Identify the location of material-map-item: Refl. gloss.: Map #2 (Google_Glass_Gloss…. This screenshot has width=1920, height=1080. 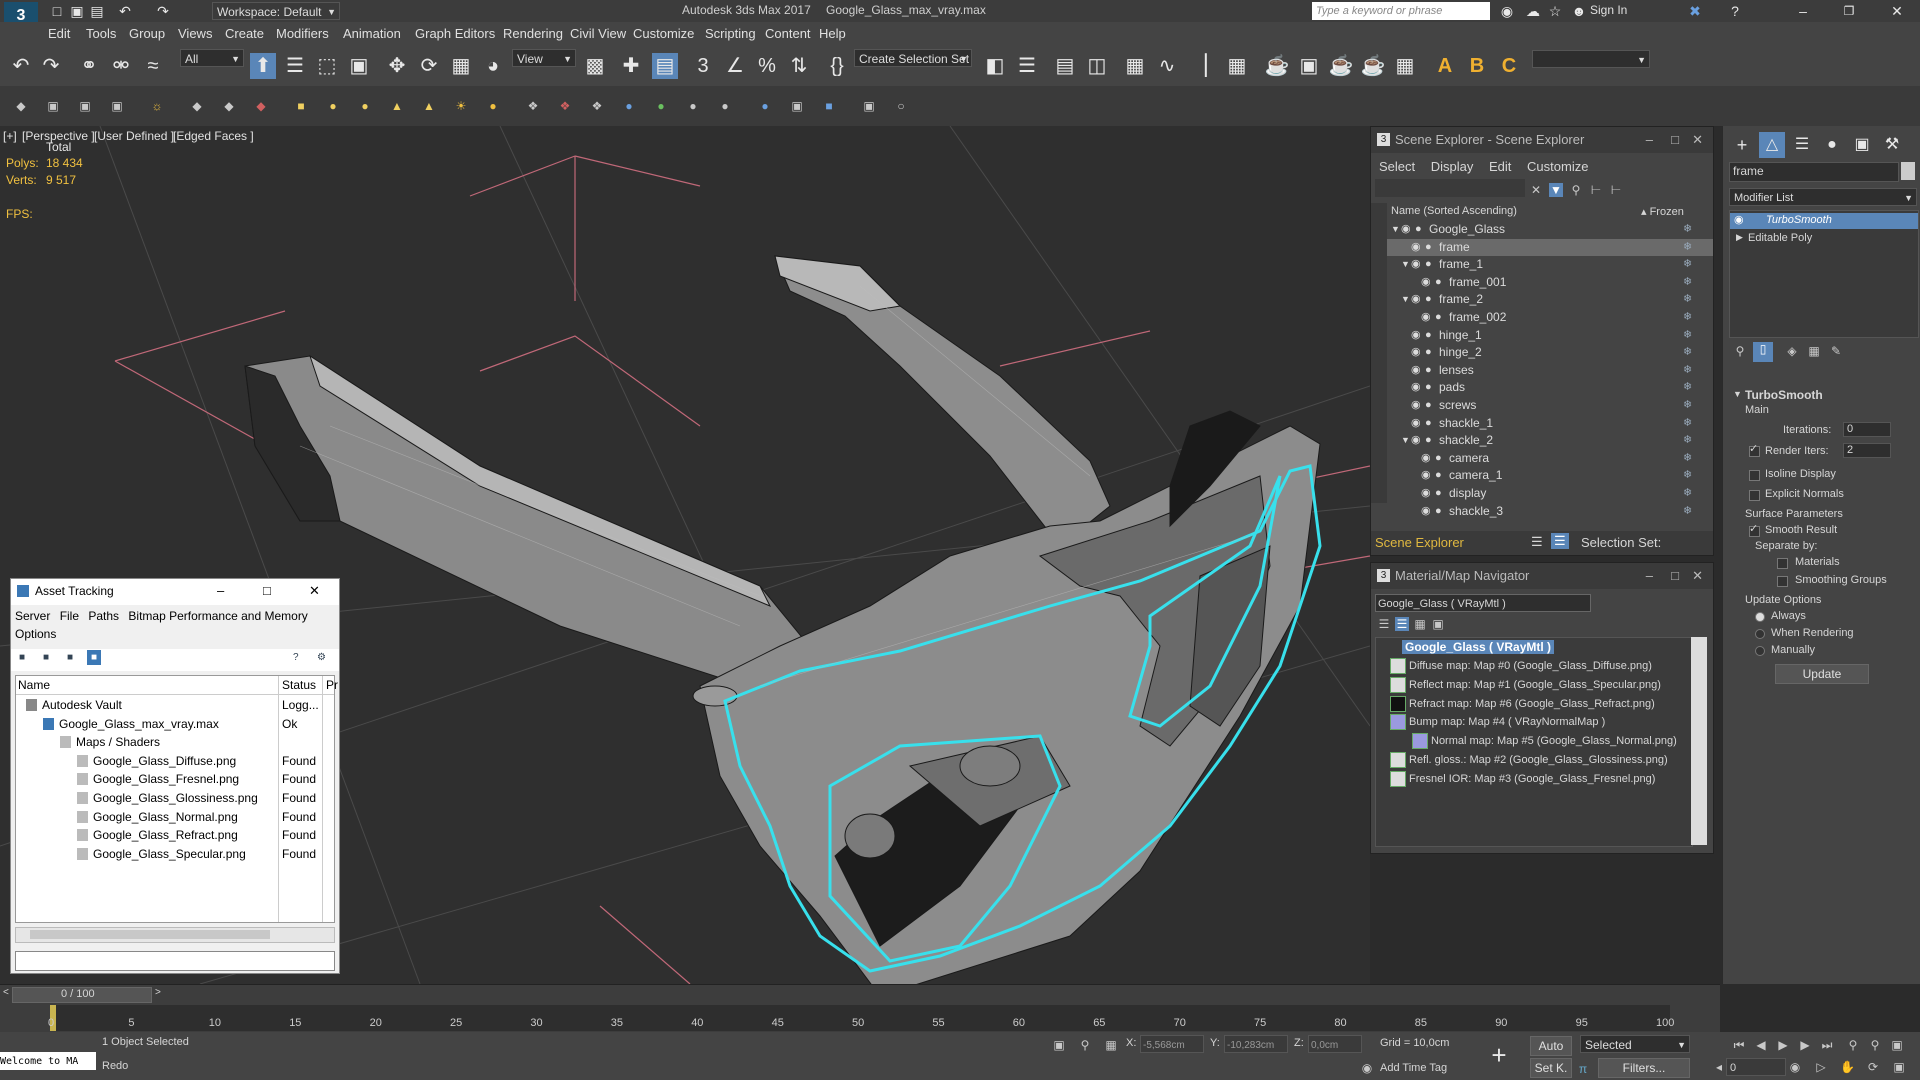
(1529, 760).